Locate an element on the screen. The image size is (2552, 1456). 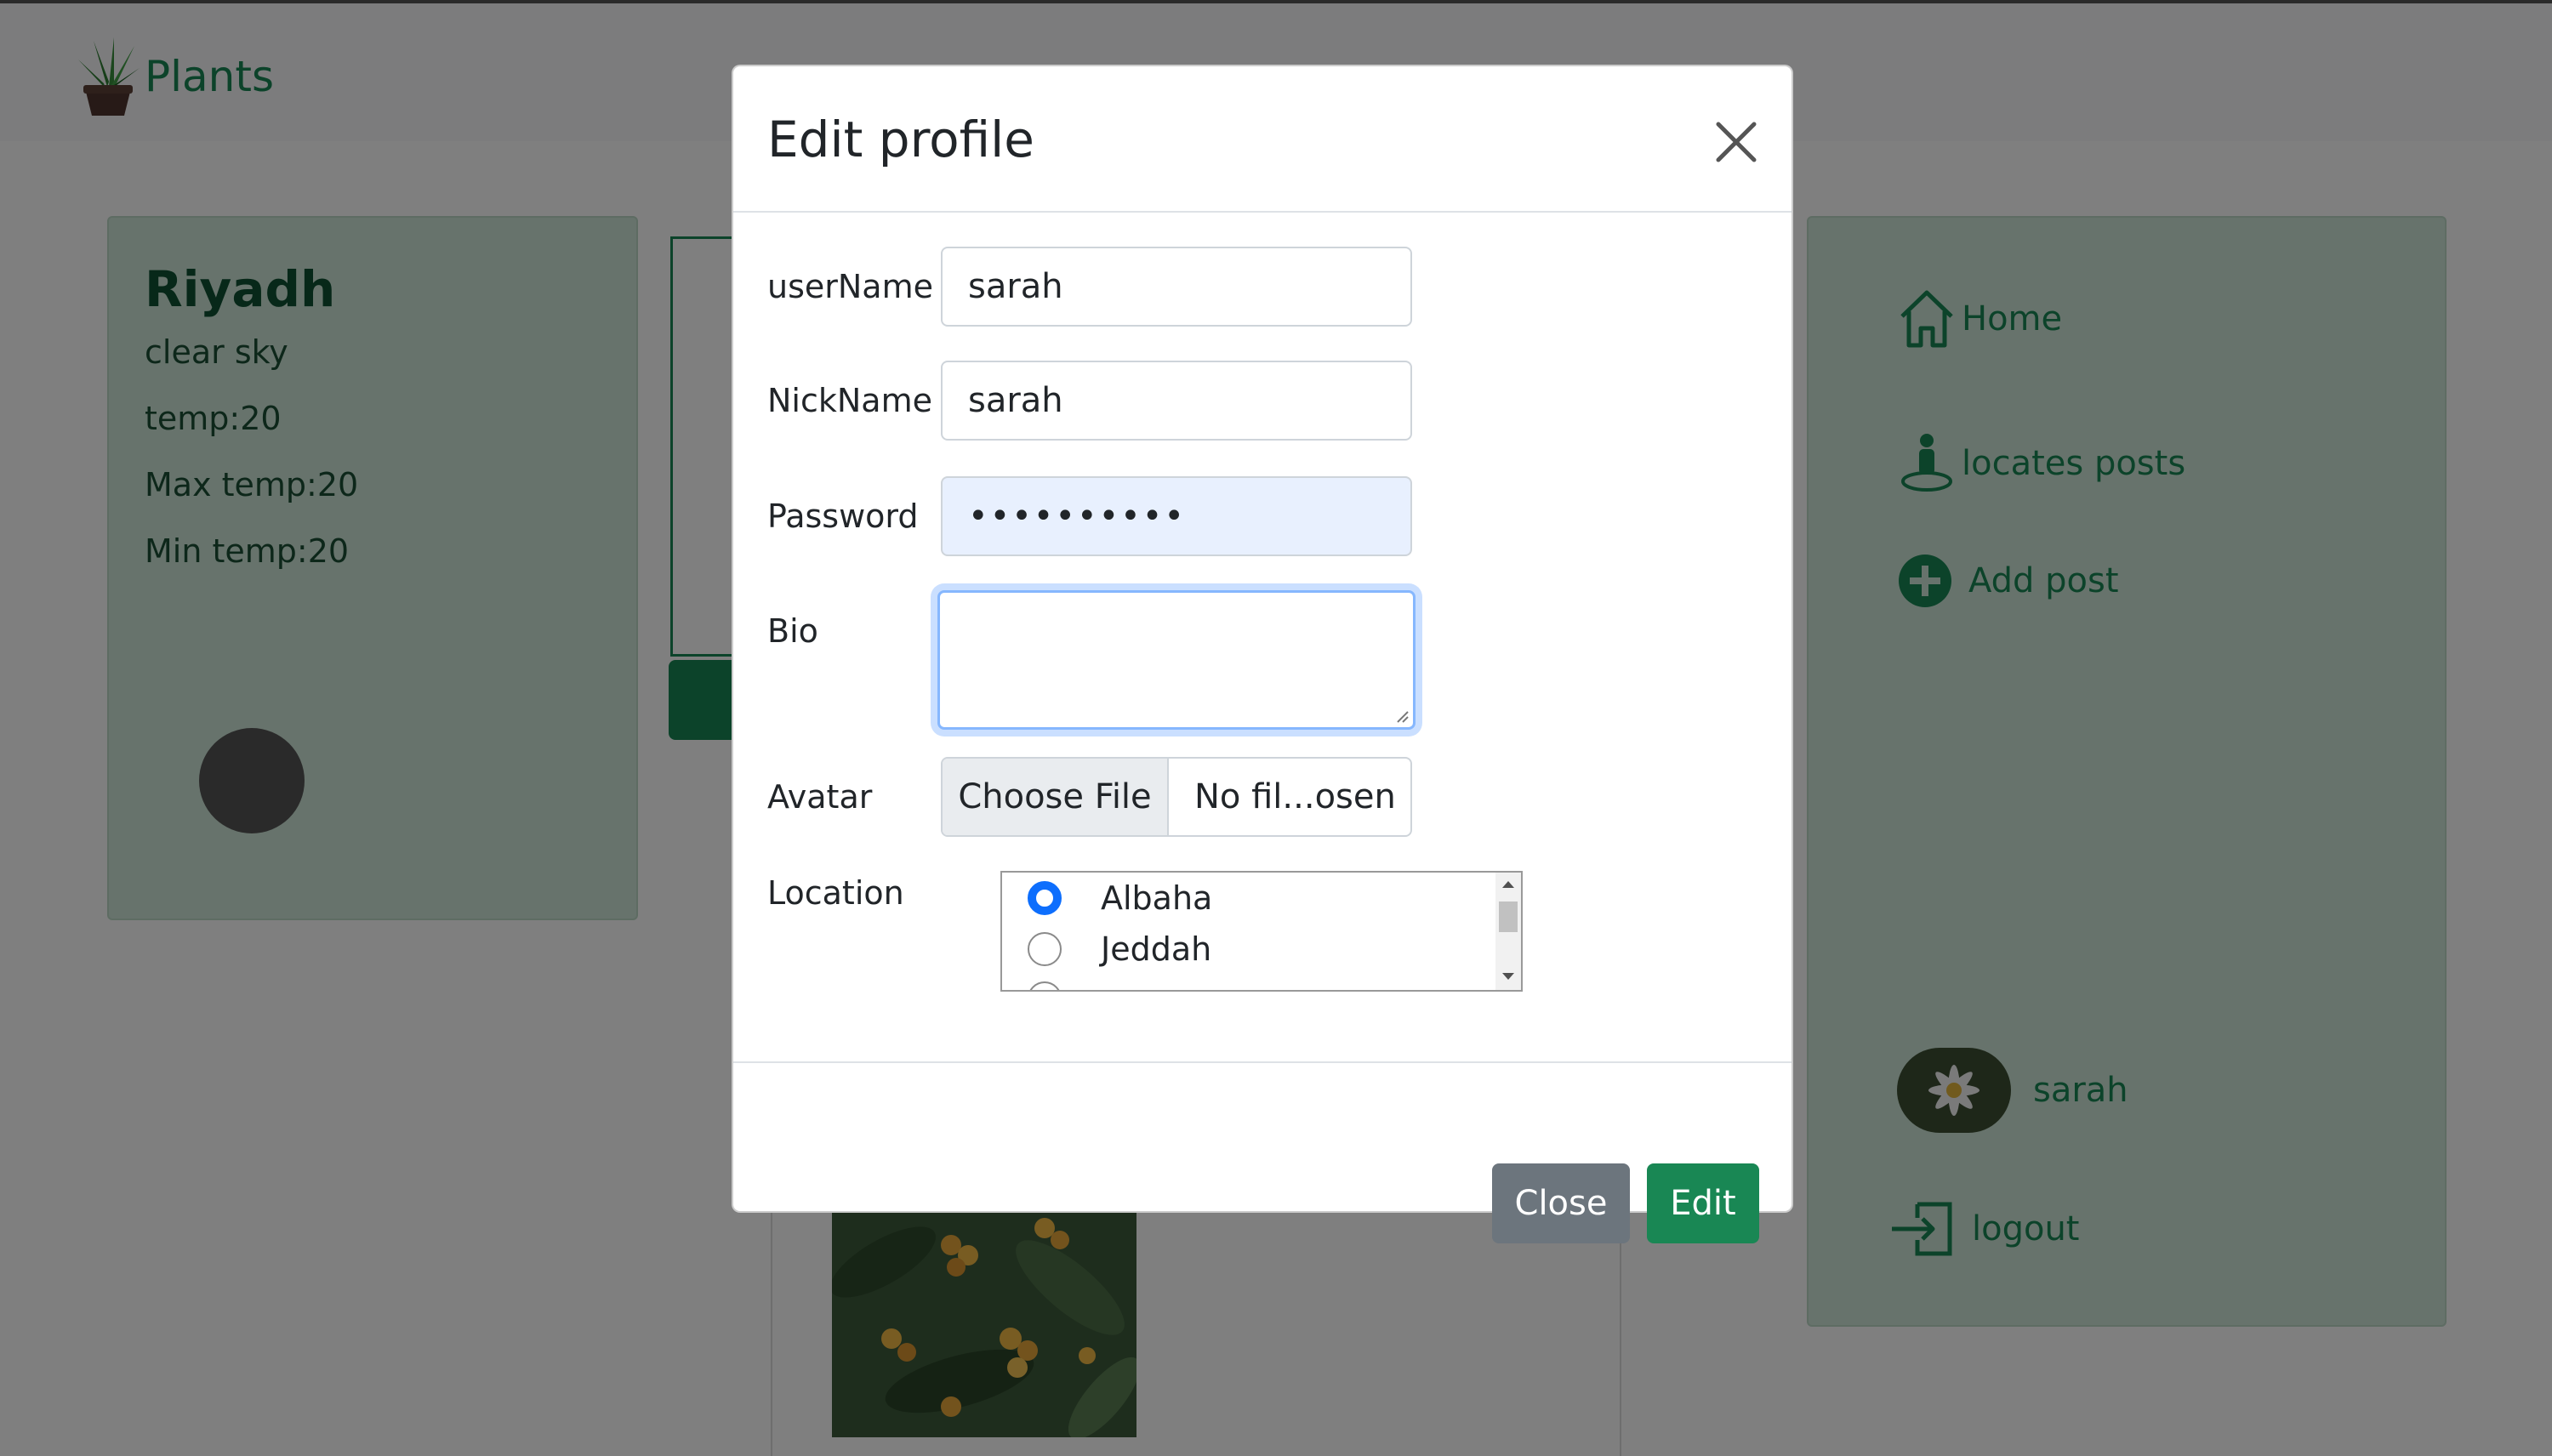
bio-row: Bio is located at coordinates (1092, 660).